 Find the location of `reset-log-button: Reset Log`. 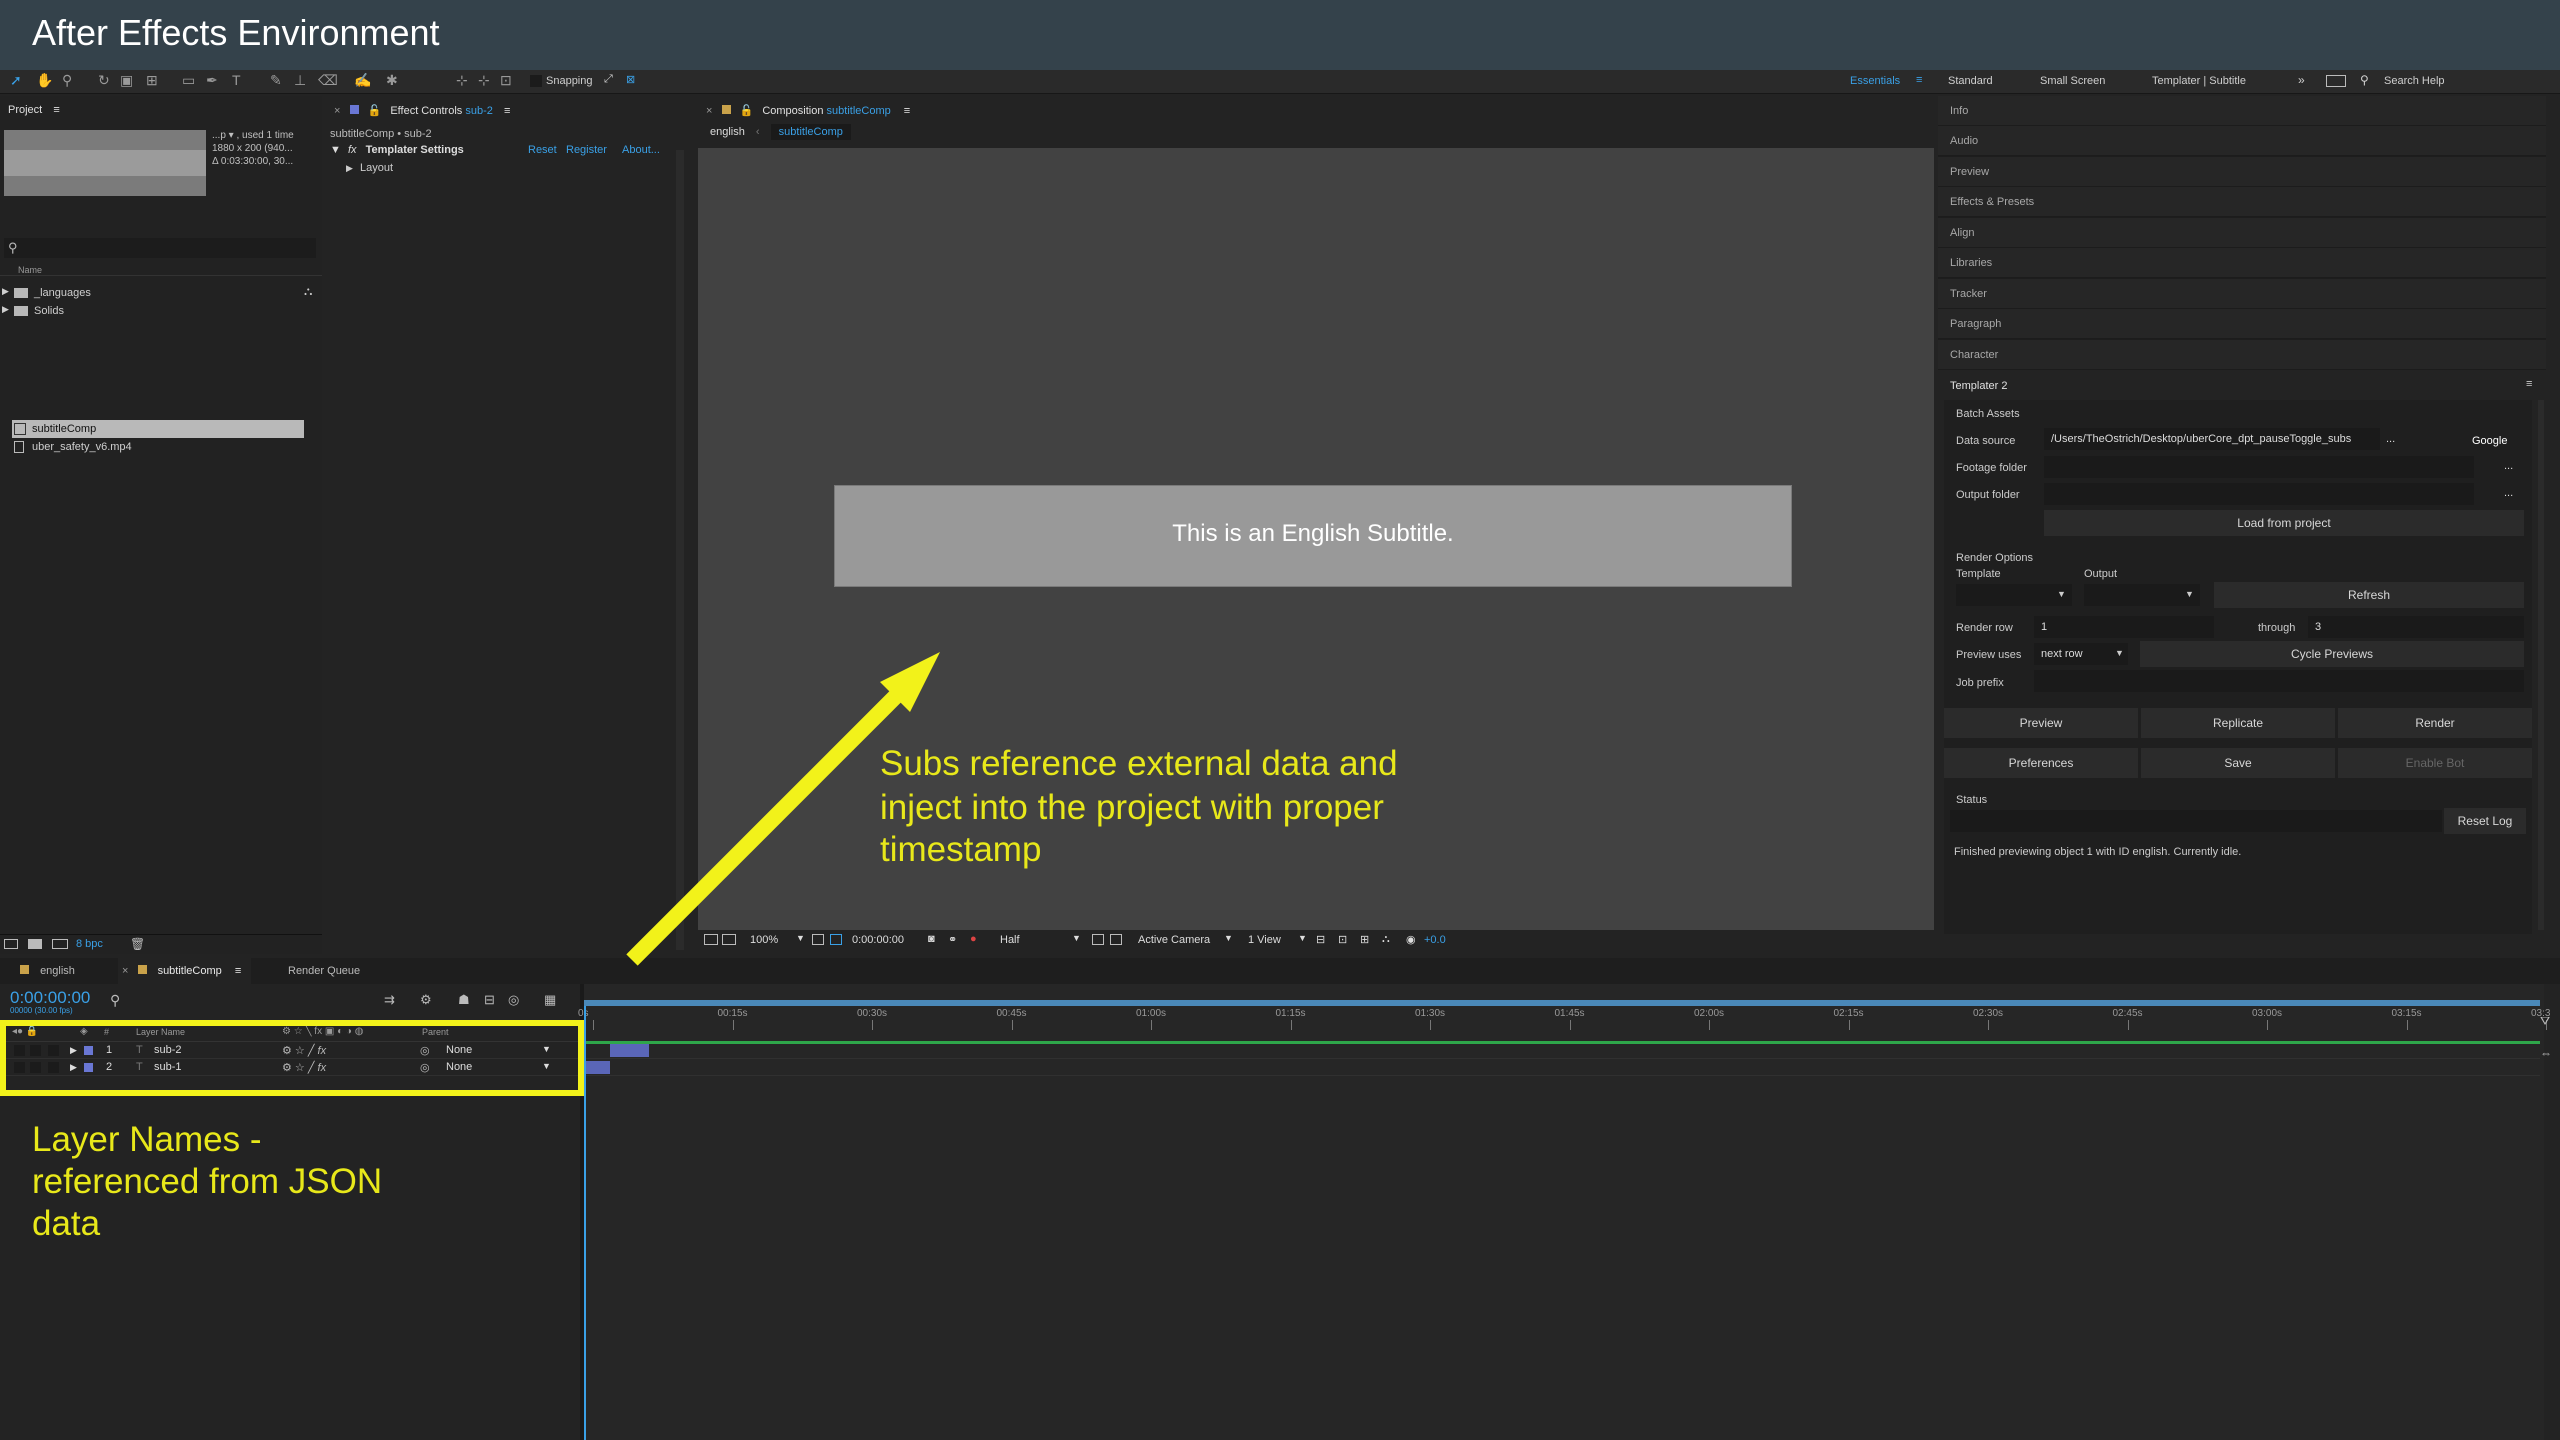

reset-log-button: Reset Log is located at coordinates (2485, 821).